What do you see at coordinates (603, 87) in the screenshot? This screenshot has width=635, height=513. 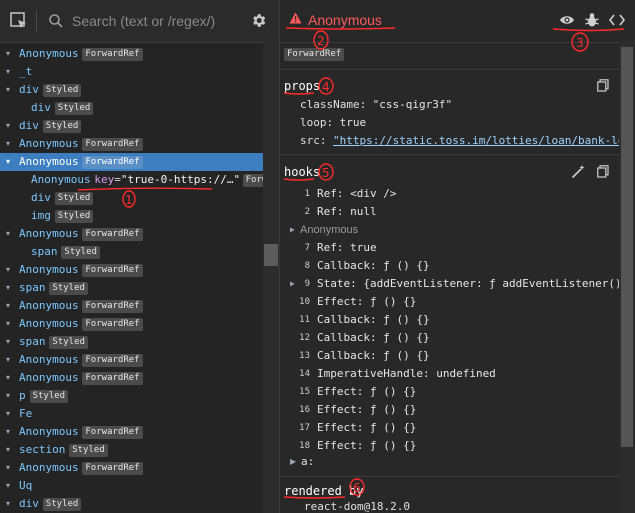 I see `copy-props-icon` at bounding box center [603, 87].